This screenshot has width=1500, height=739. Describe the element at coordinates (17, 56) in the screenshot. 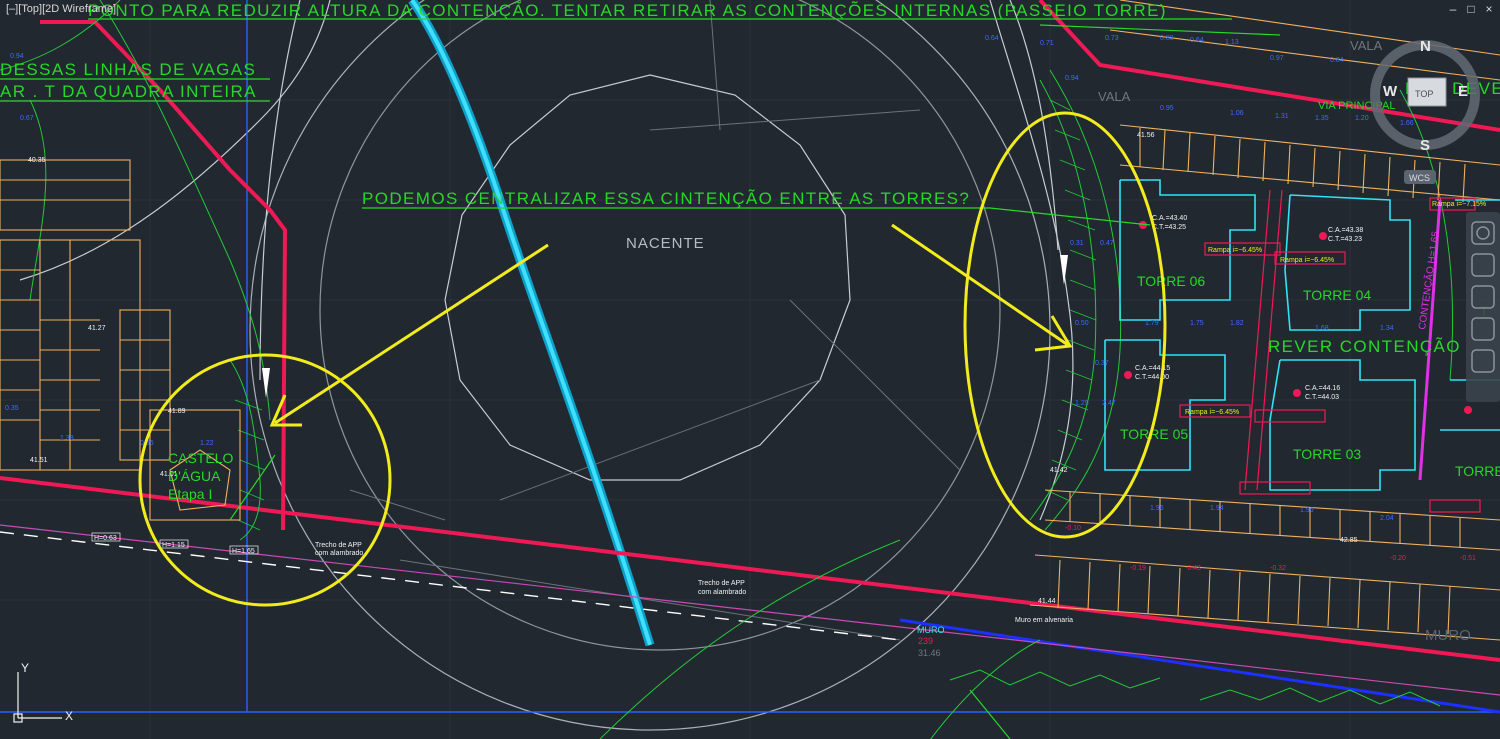

I see `svg-text: 0.94` at that location.